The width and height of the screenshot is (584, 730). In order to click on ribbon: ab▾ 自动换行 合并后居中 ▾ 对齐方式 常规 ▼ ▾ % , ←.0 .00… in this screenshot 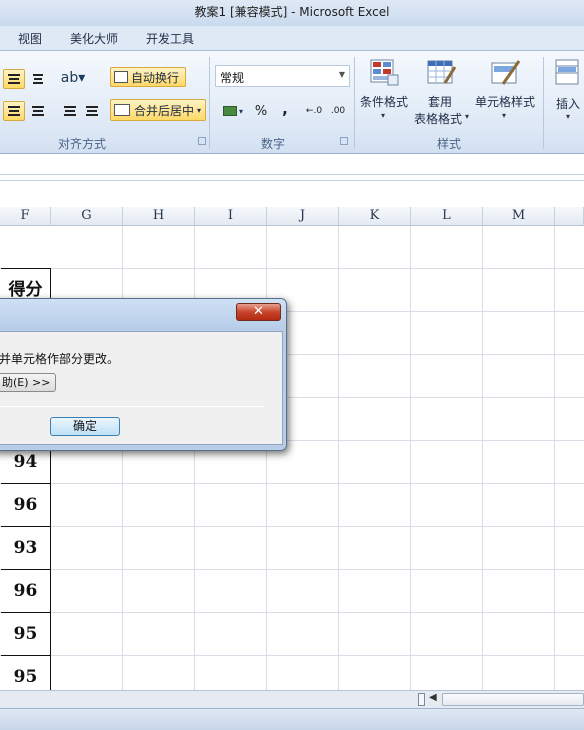, I will do `click(292, 102)`.